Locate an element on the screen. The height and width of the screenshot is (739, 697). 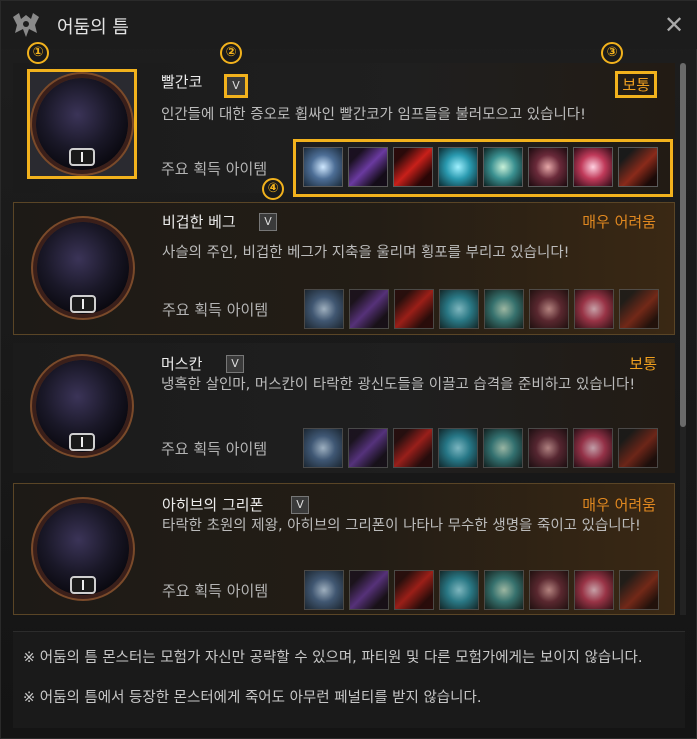
annotation-marker-1: ① is located at coordinates (38, 53).